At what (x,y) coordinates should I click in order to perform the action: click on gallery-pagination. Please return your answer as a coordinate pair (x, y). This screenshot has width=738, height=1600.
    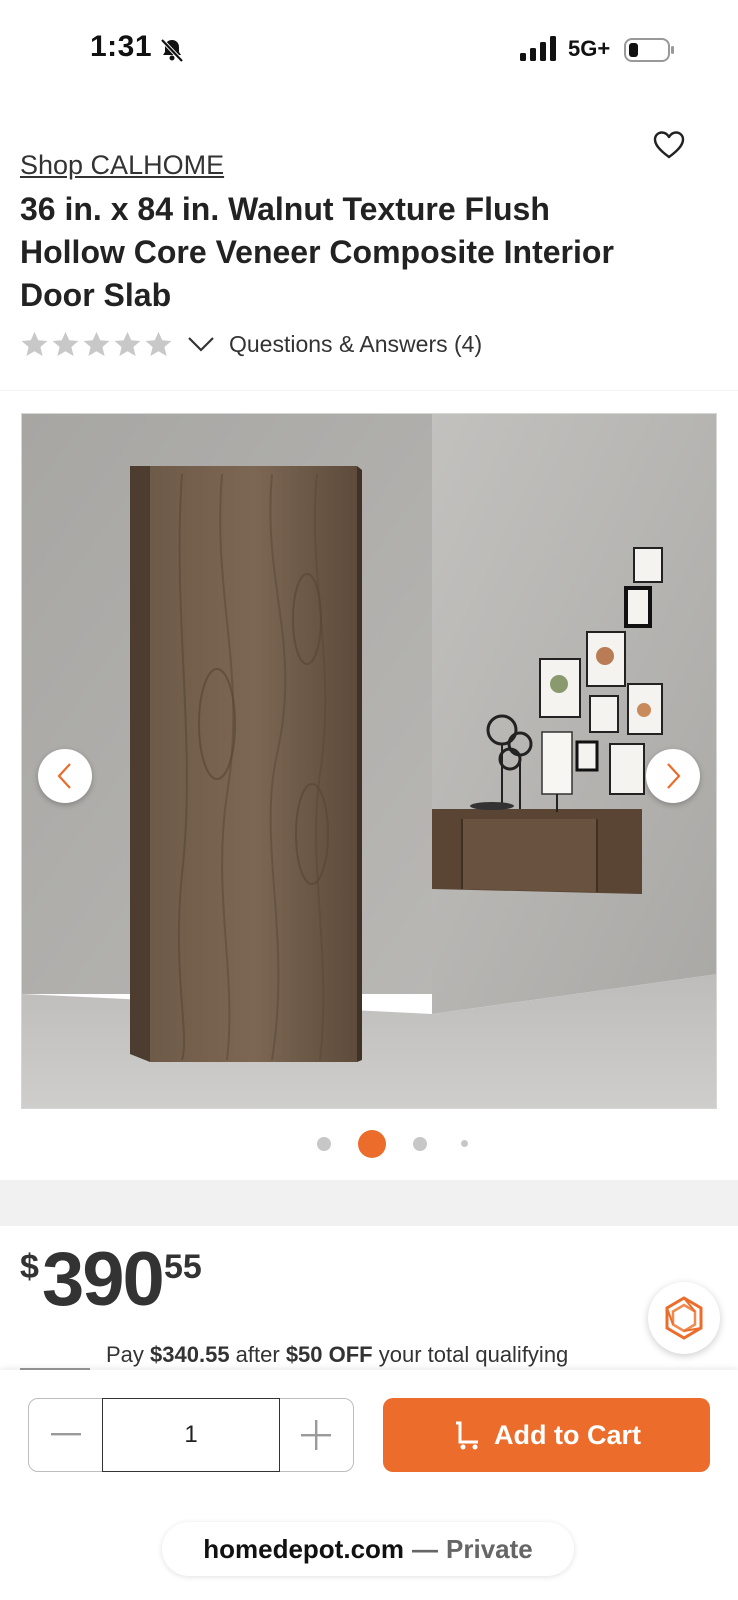
    Looking at the image, I should click on (369, 1144).